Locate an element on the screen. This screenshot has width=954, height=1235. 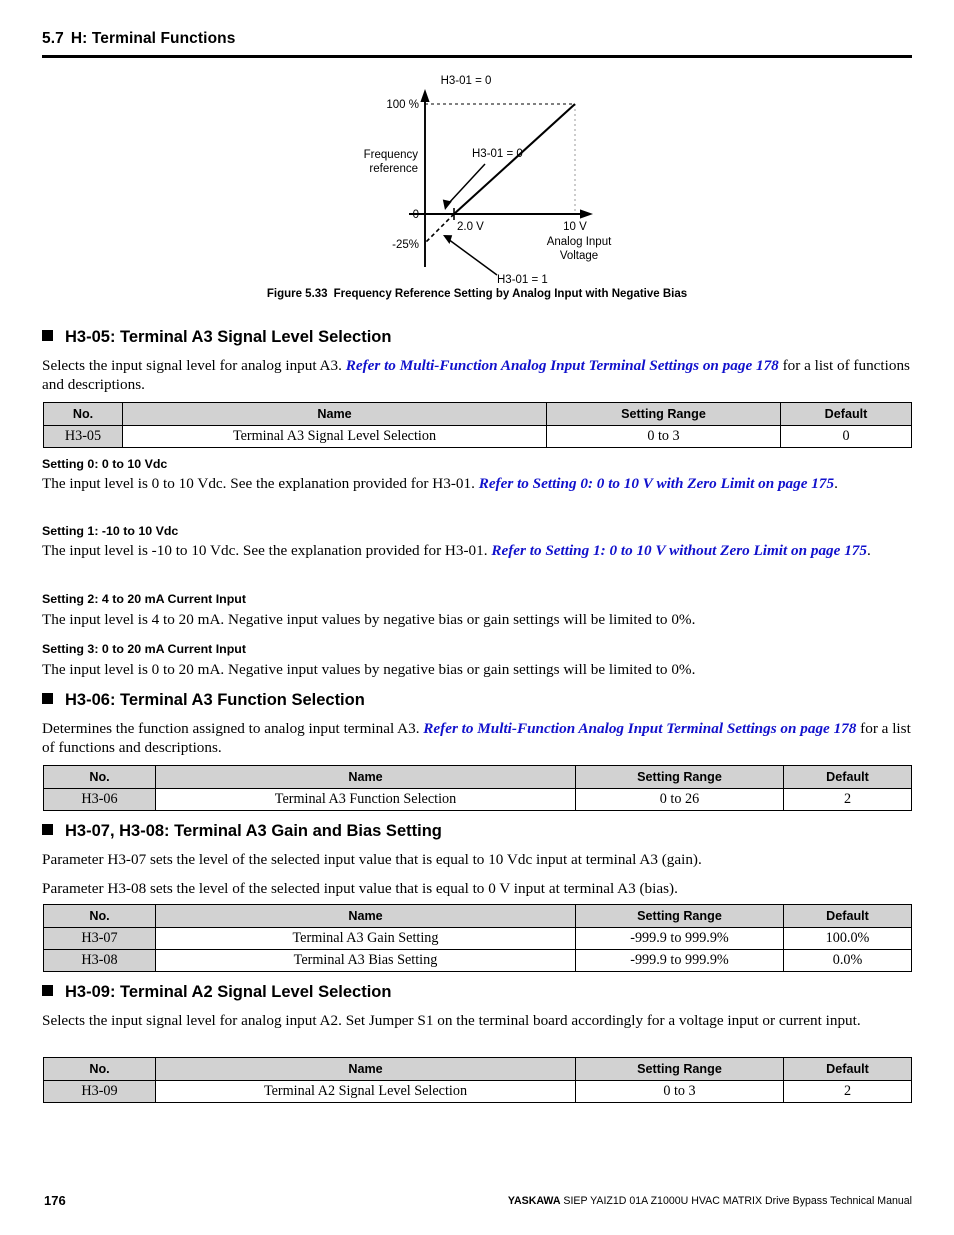
cell-default: 0 is located at coordinates (846, 436).